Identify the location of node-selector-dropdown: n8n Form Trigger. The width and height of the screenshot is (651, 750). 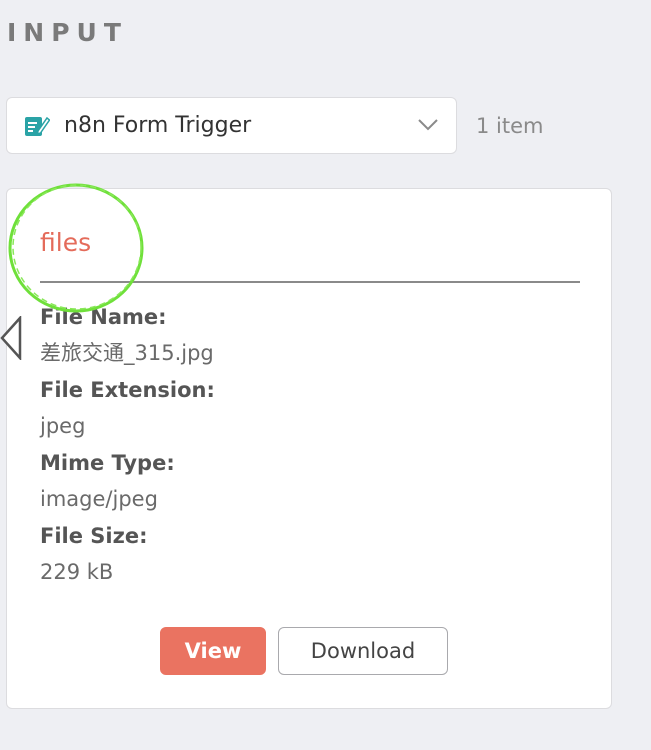
(231, 125).